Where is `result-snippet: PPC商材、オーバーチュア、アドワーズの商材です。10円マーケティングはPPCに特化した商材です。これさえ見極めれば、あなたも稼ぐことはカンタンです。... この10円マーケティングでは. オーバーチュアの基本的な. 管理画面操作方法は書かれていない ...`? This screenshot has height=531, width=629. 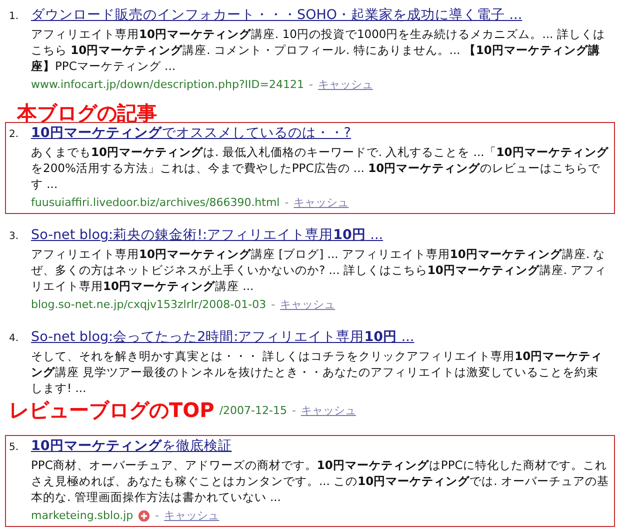 result-snippet: PPC商材、オーバーチュア、アドワーズの商材です。10円マーケティングはPPCに特化した商材です。これさえ見極めれば、あなたも稼ぐことはカンタンです。... この10円マーケティングでは. オーバーチュアの基本的な. 管理画面操作方法は書かれていない ... is located at coordinates (320, 481).